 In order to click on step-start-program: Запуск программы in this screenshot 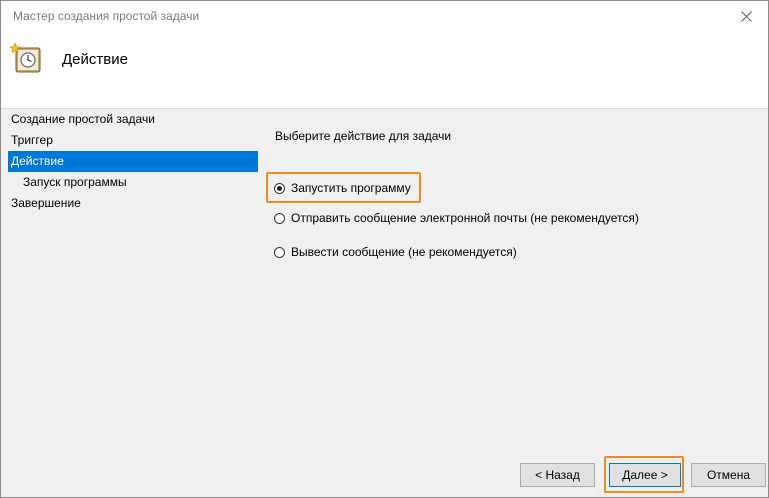, I will do `click(75, 182)`.